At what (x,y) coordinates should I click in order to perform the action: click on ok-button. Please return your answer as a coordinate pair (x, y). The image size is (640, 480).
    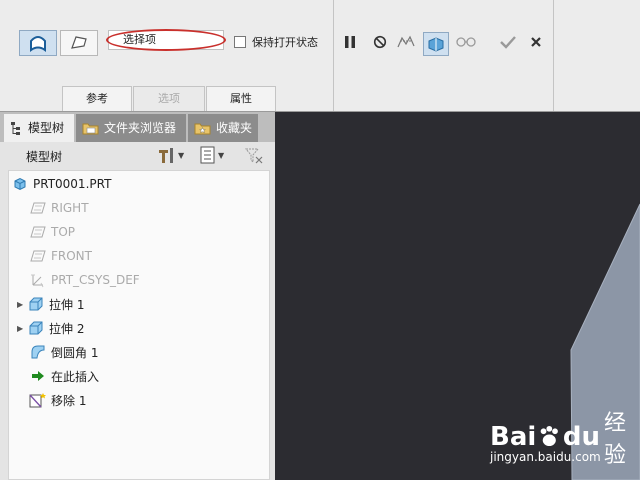
    Looking at the image, I should click on (508, 42).